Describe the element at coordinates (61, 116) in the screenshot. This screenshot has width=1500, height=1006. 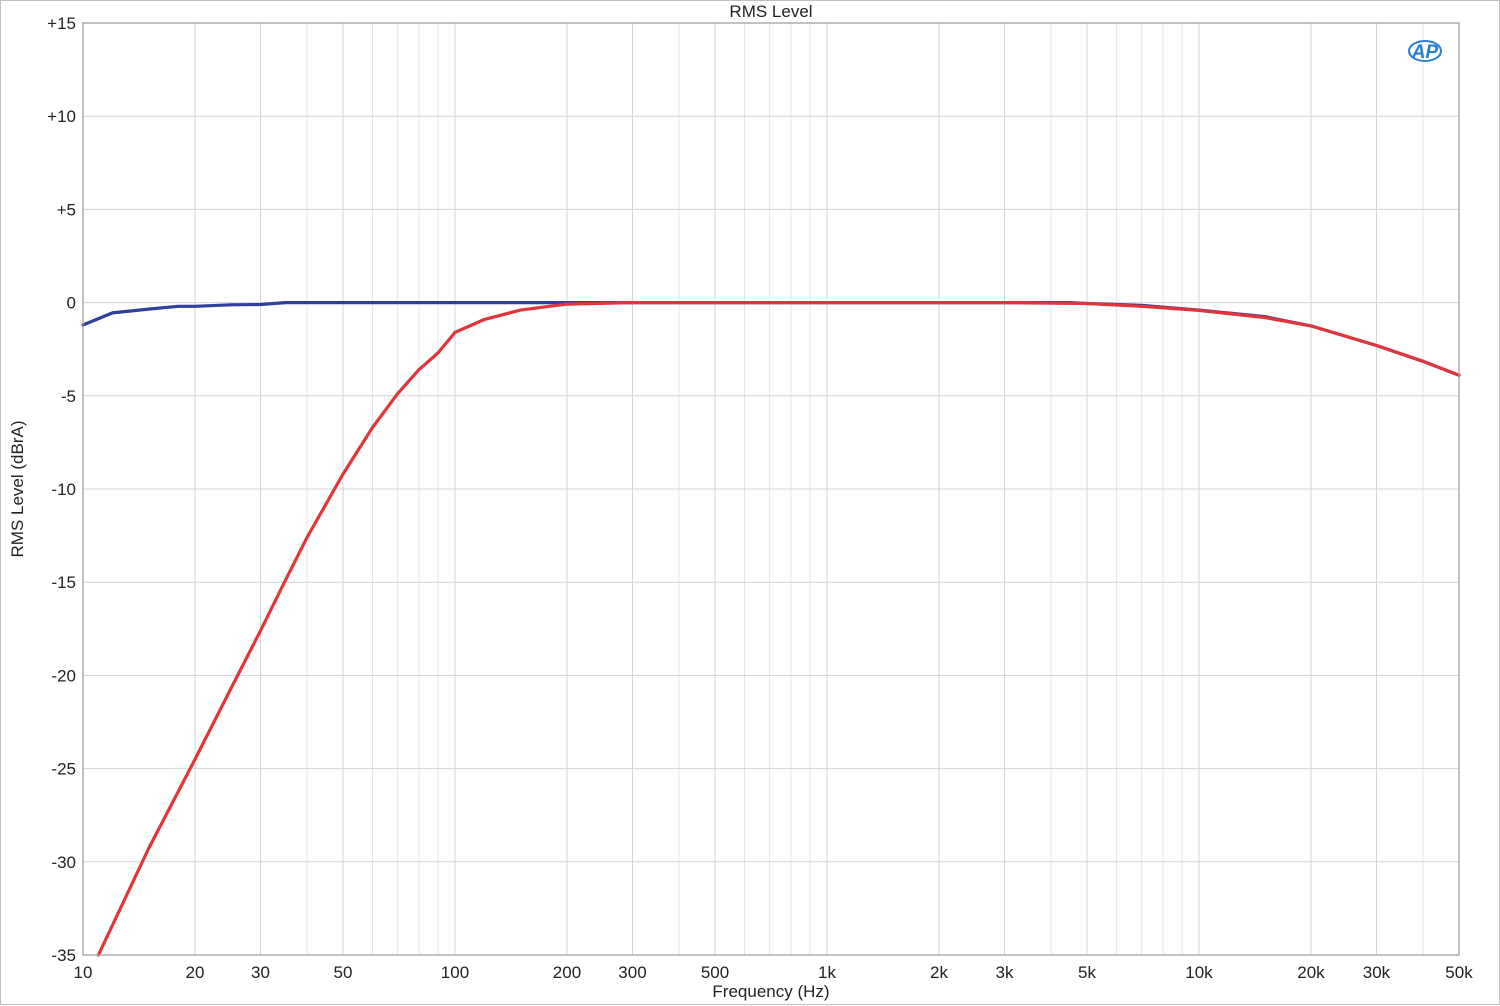
I see `y-tick-label: +10` at that location.